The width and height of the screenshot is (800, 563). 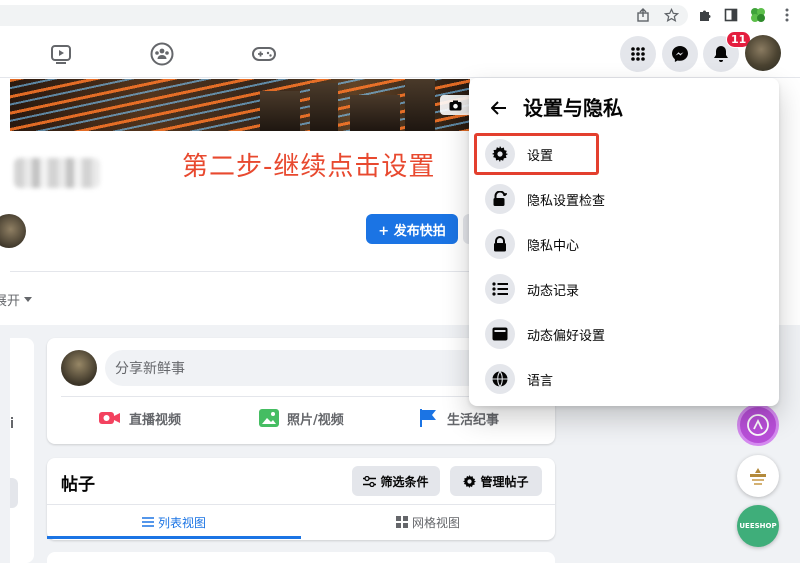 I want to click on watch-icon, so click(x=61, y=54).